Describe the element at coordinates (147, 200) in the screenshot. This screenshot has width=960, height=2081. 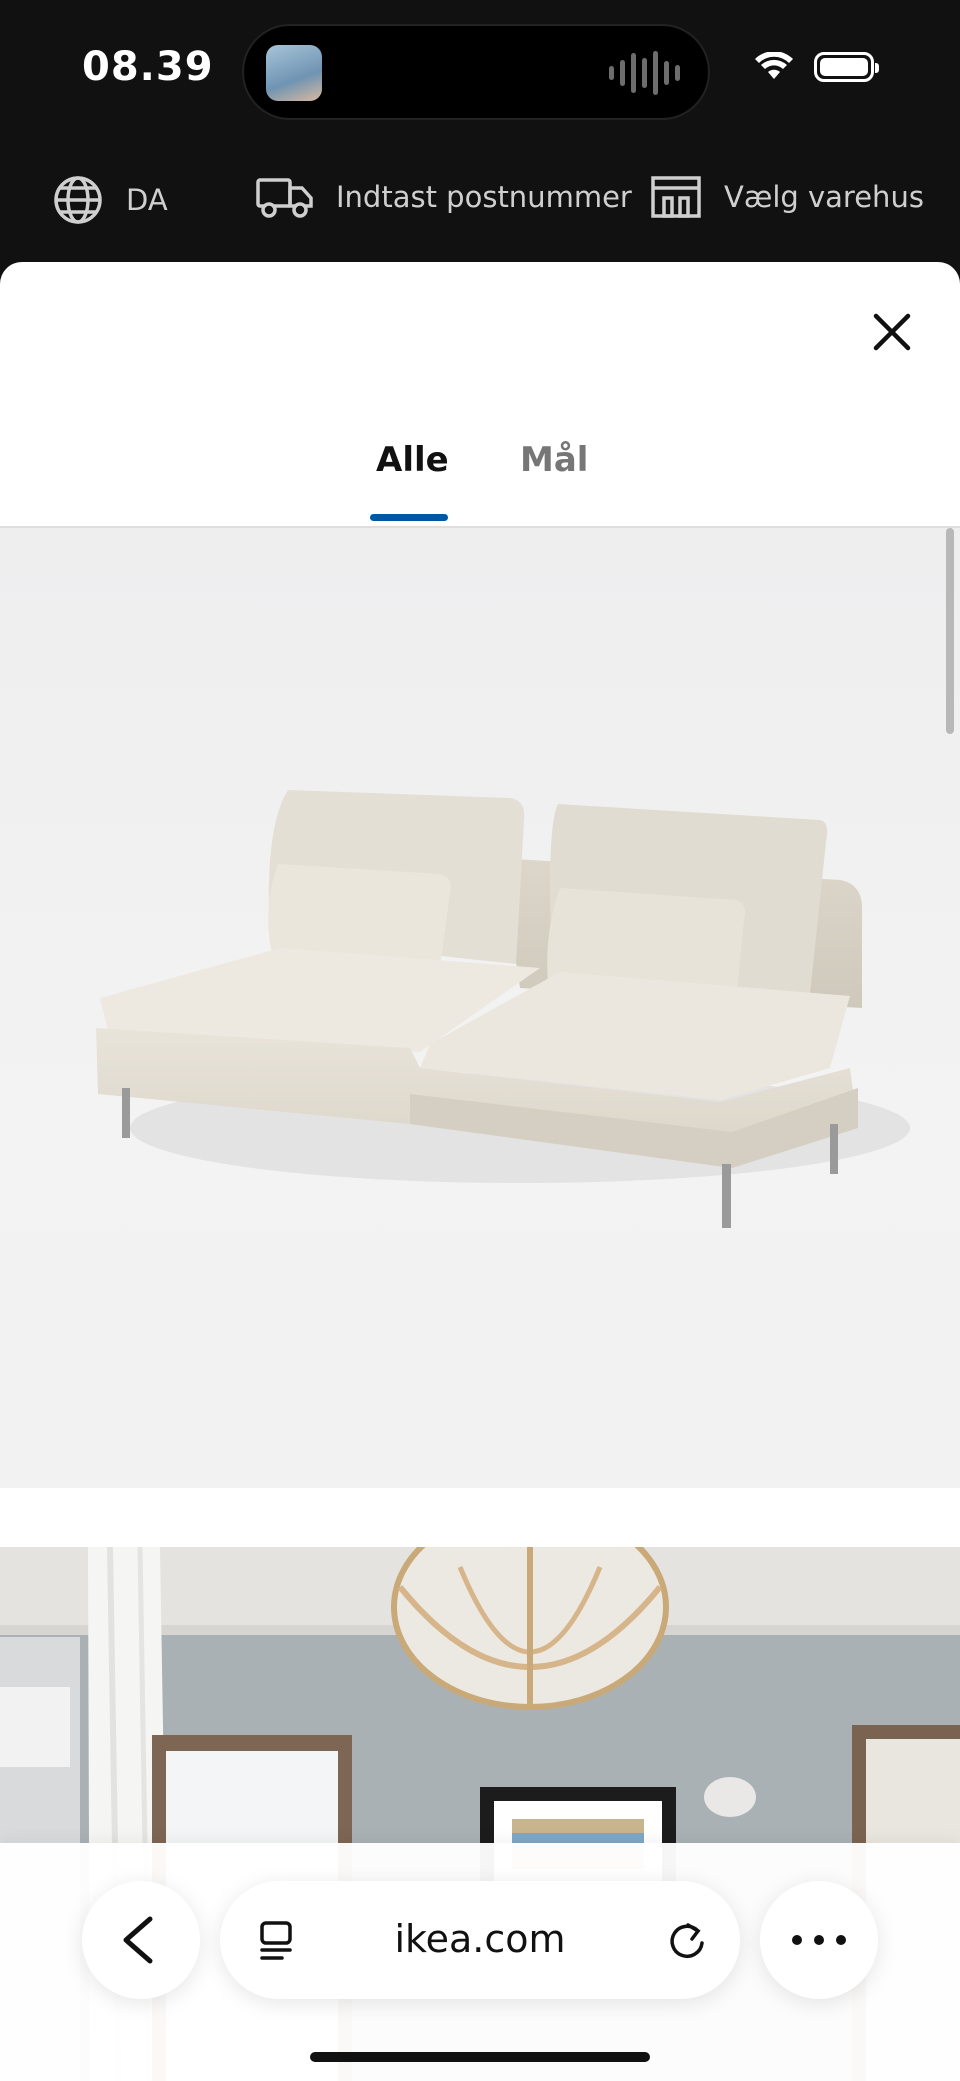
I see `language-label: DA` at that location.